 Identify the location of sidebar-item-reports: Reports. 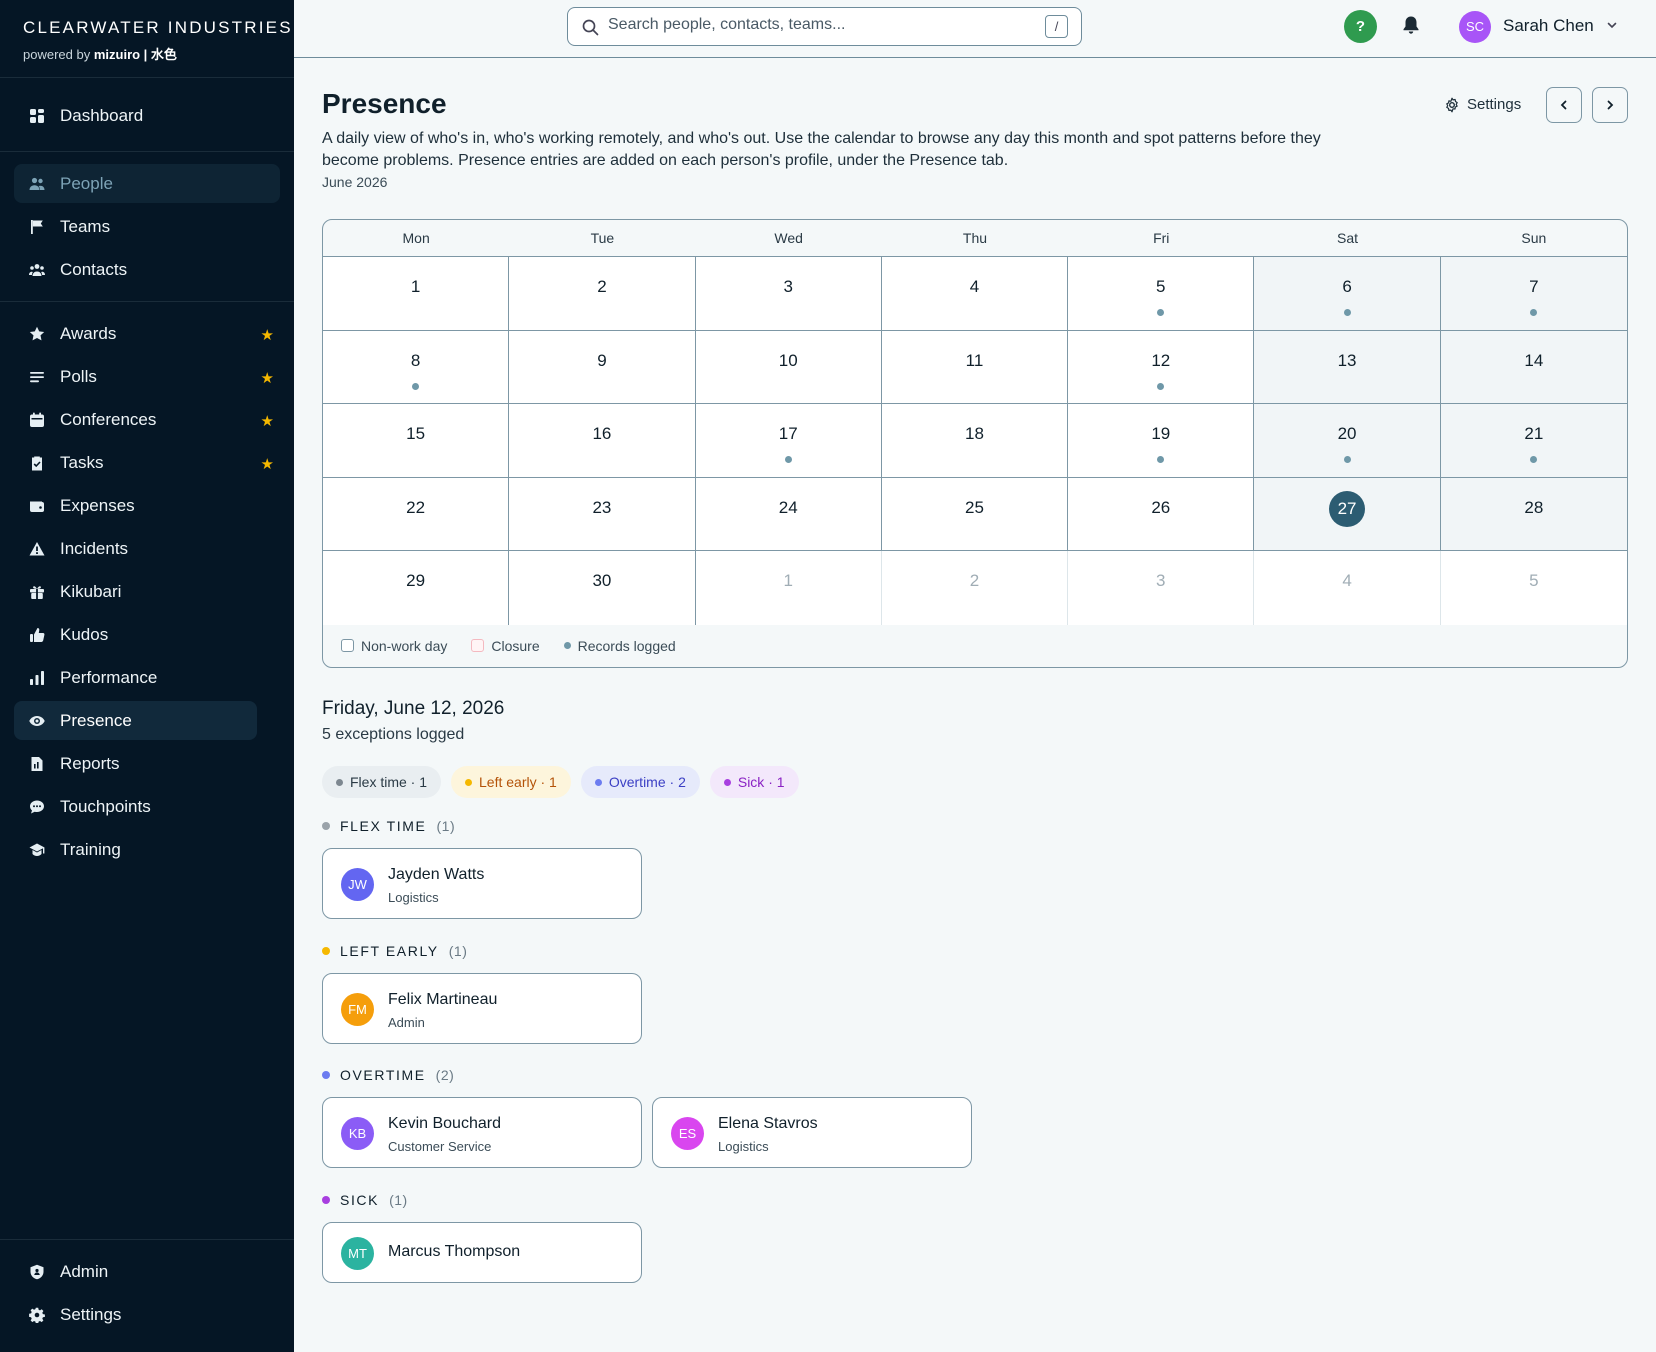
(147, 763).